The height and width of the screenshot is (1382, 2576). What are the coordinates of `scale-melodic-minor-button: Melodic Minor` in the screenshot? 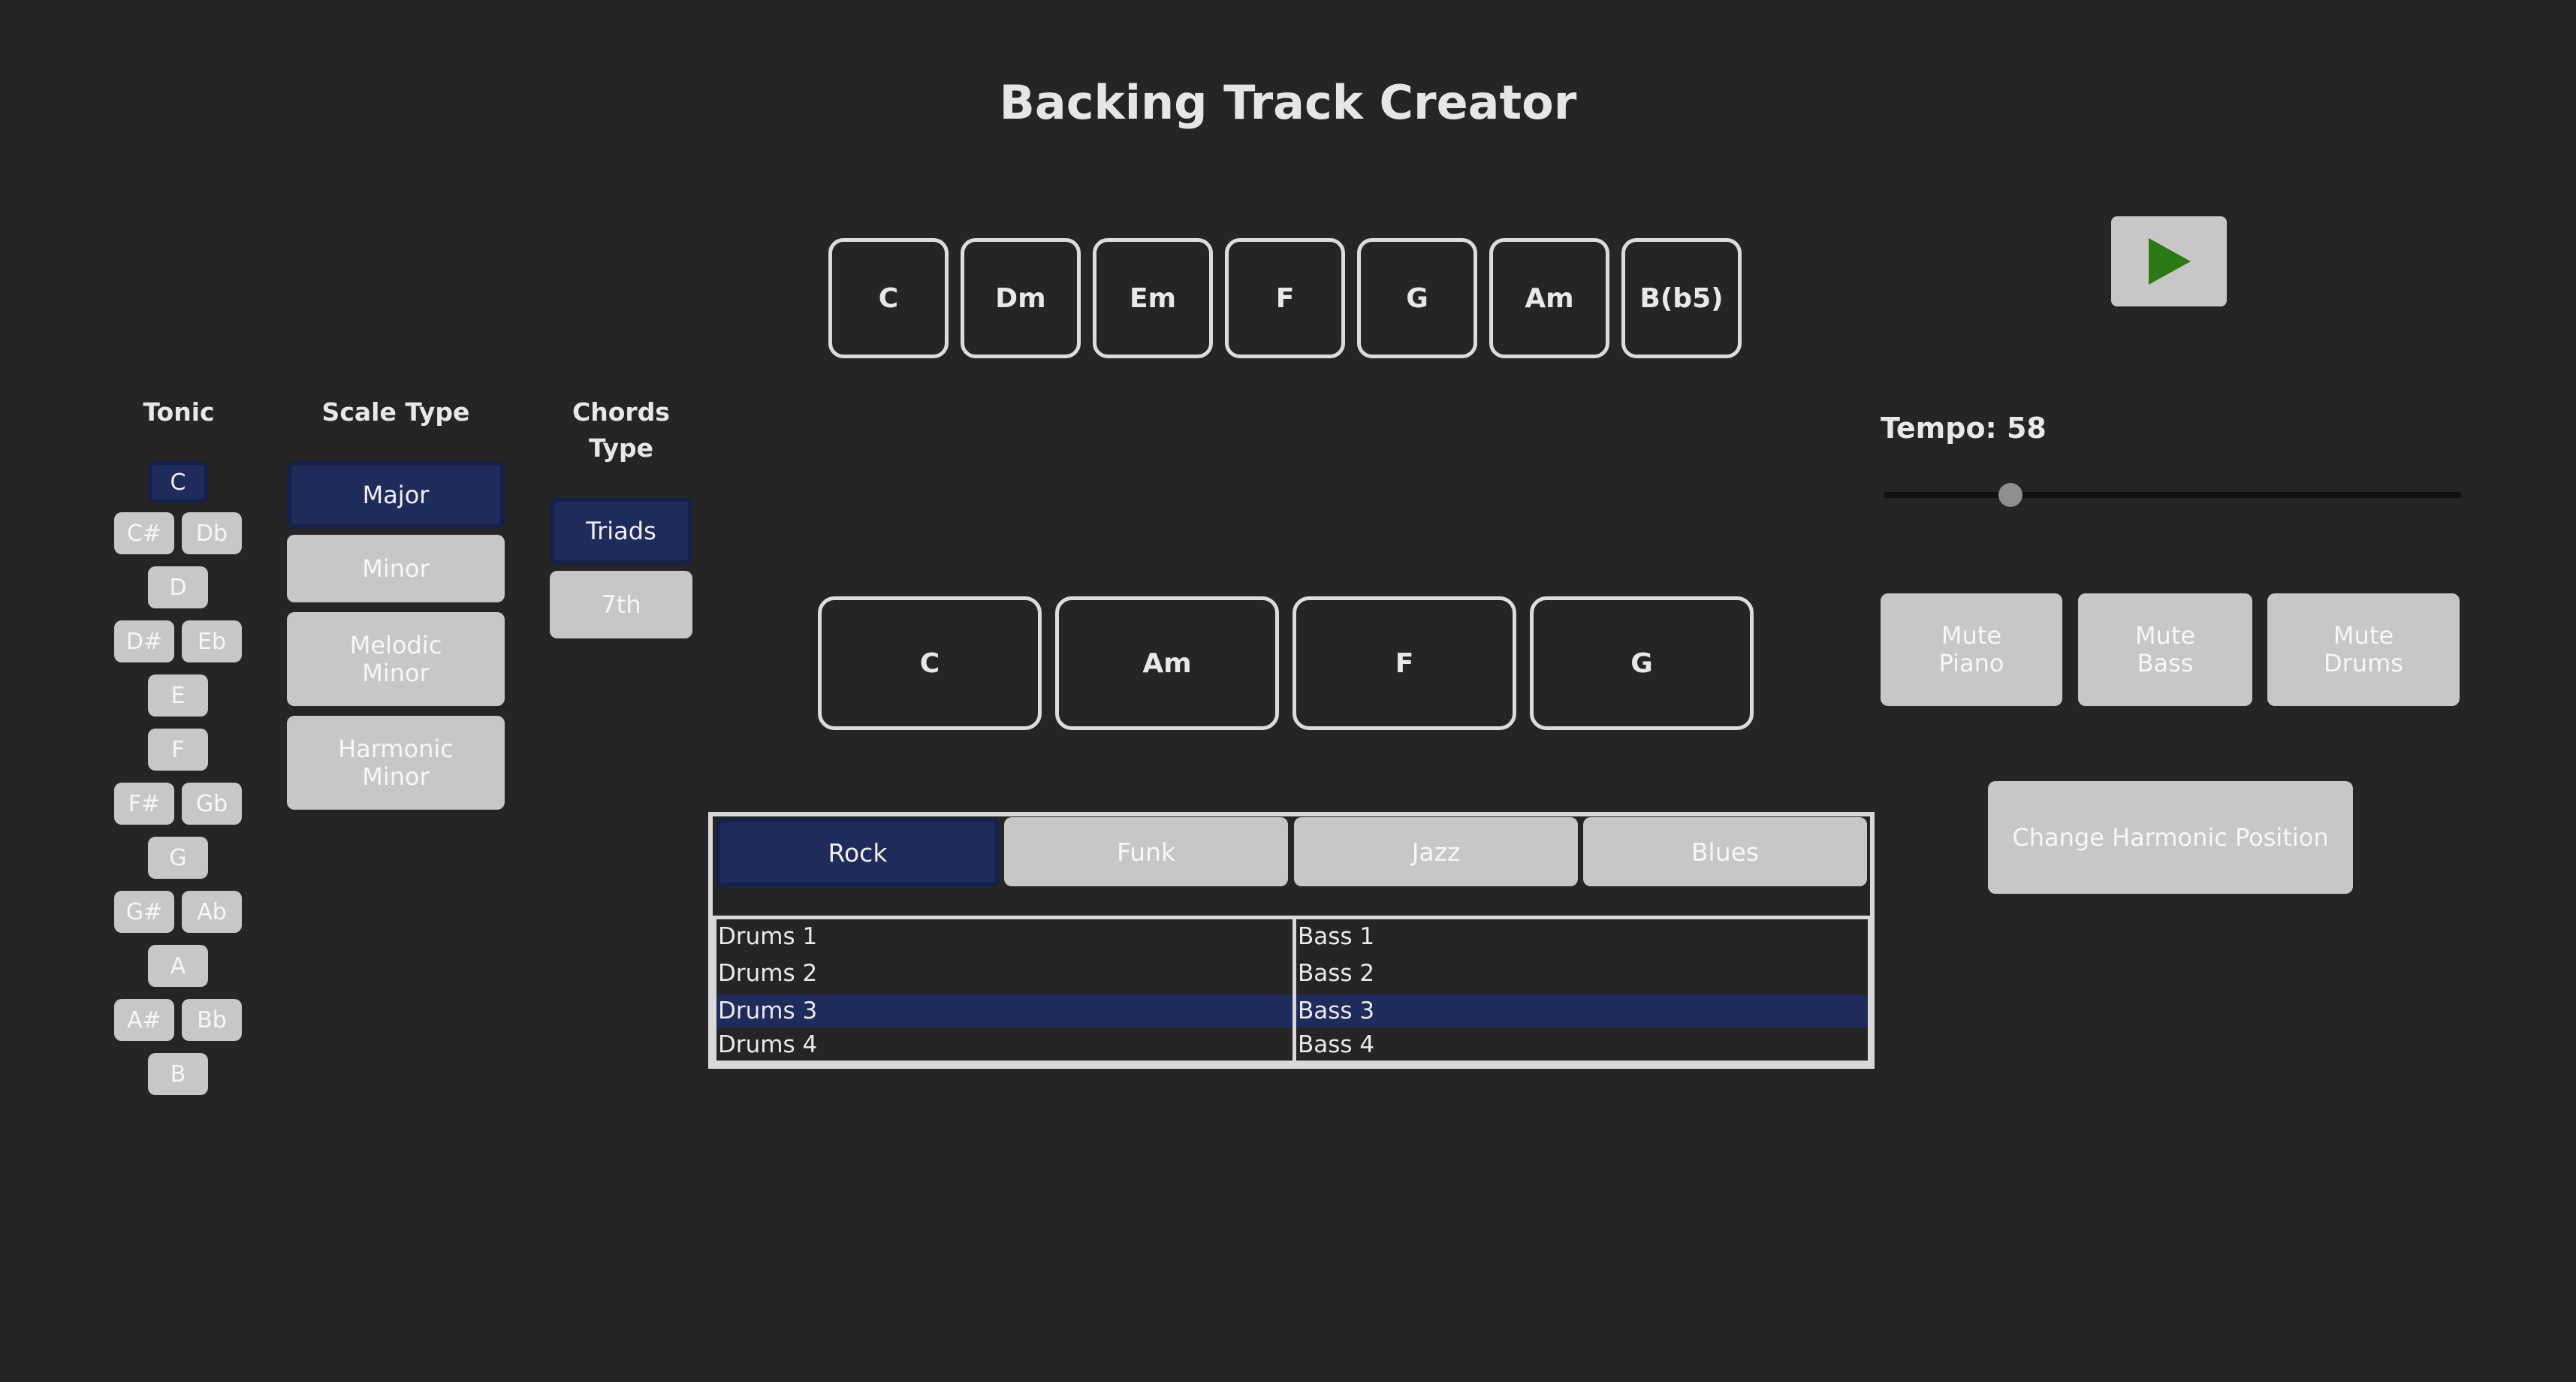 It's located at (396, 659).